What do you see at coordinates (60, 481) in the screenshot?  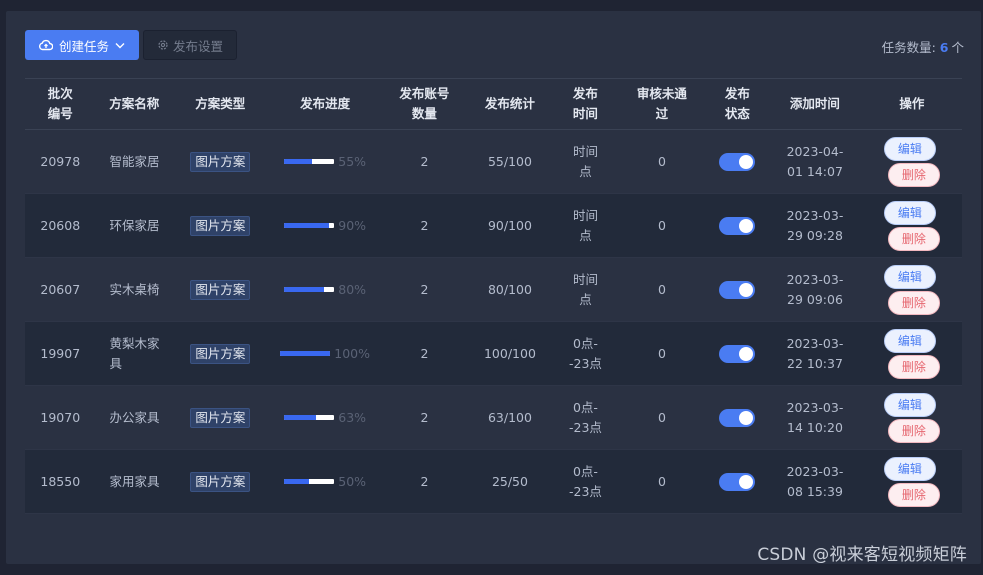 I see `batch-id: 18550` at bounding box center [60, 481].